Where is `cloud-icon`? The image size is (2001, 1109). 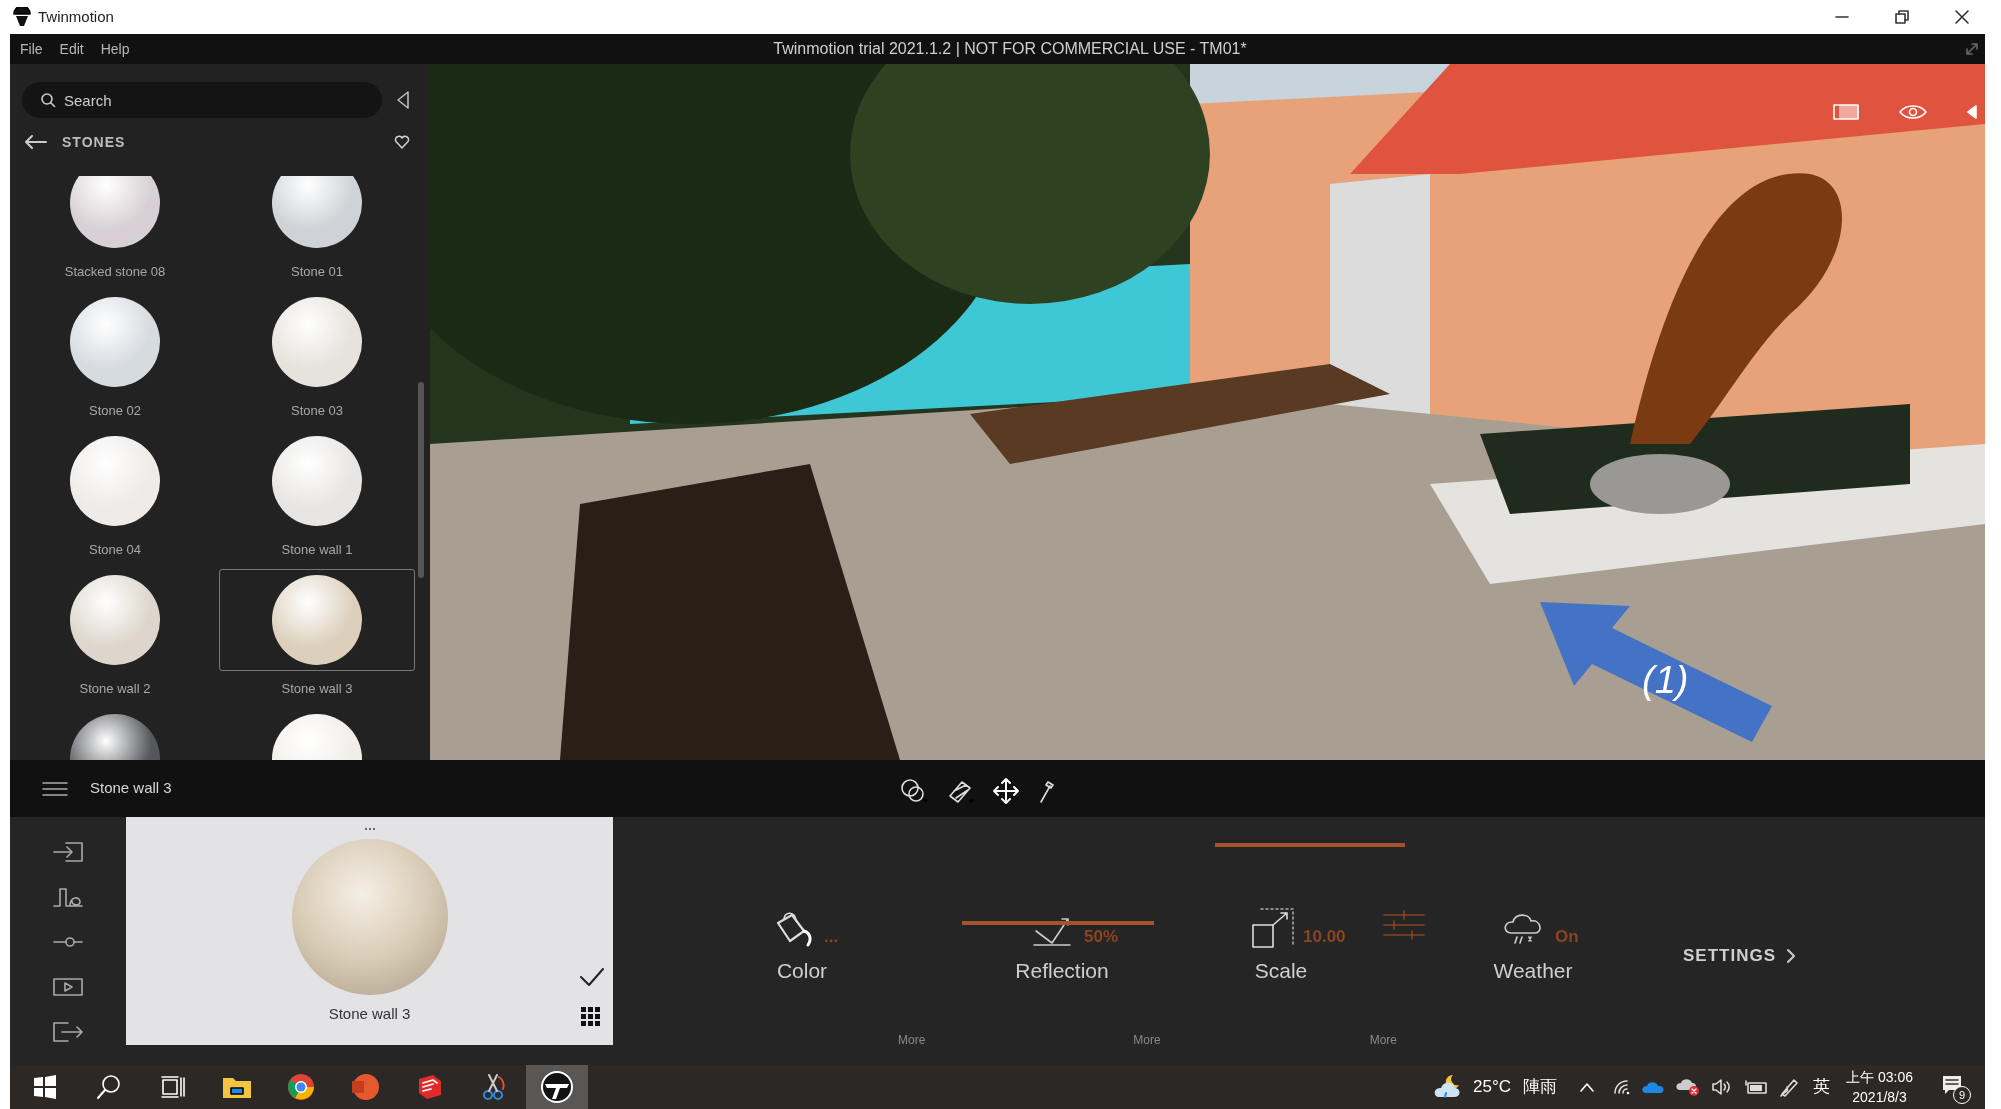 cloud-icon is located at coordinates (1653, 1087).